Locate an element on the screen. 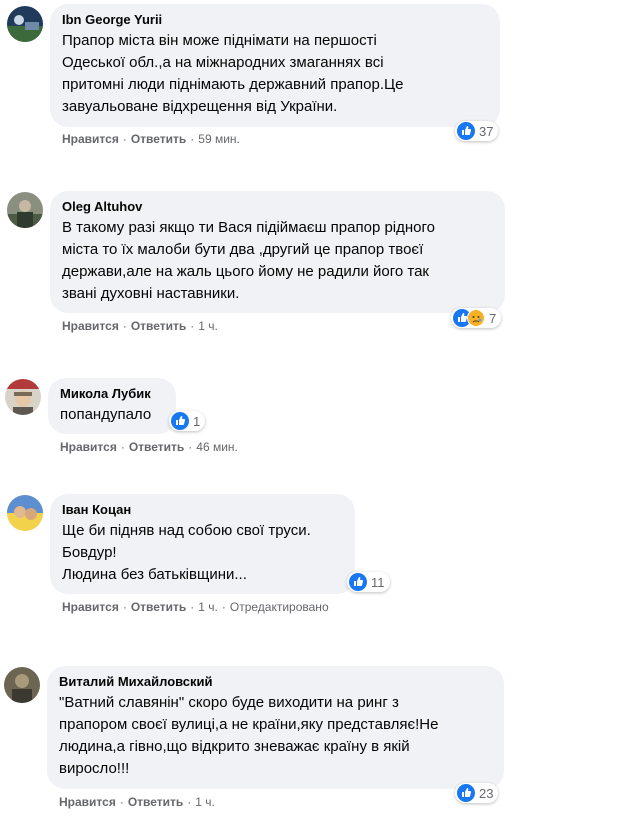 This screenshot has width=627, height=819. reaction-summary: 1 is located at coordinates (187, 421).